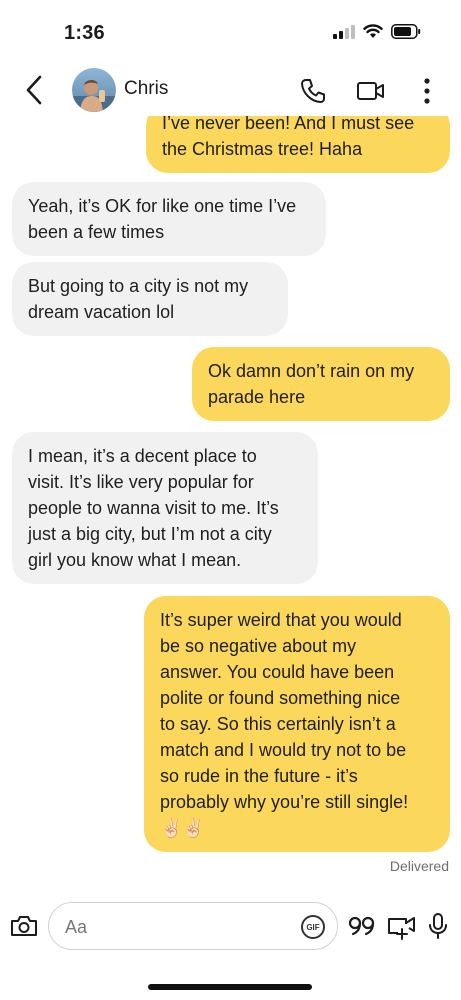 The height and width of the screenshot is (1000, 461). I want to click on input-bar: GIF, so click(230, 926).